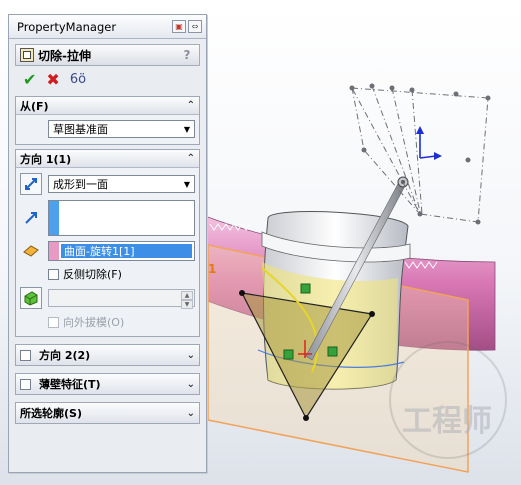 This screenshot has width=521, height=485. I want to click on direction1-end-condition-select: 成形到一面 ▼, so click(121, 184).